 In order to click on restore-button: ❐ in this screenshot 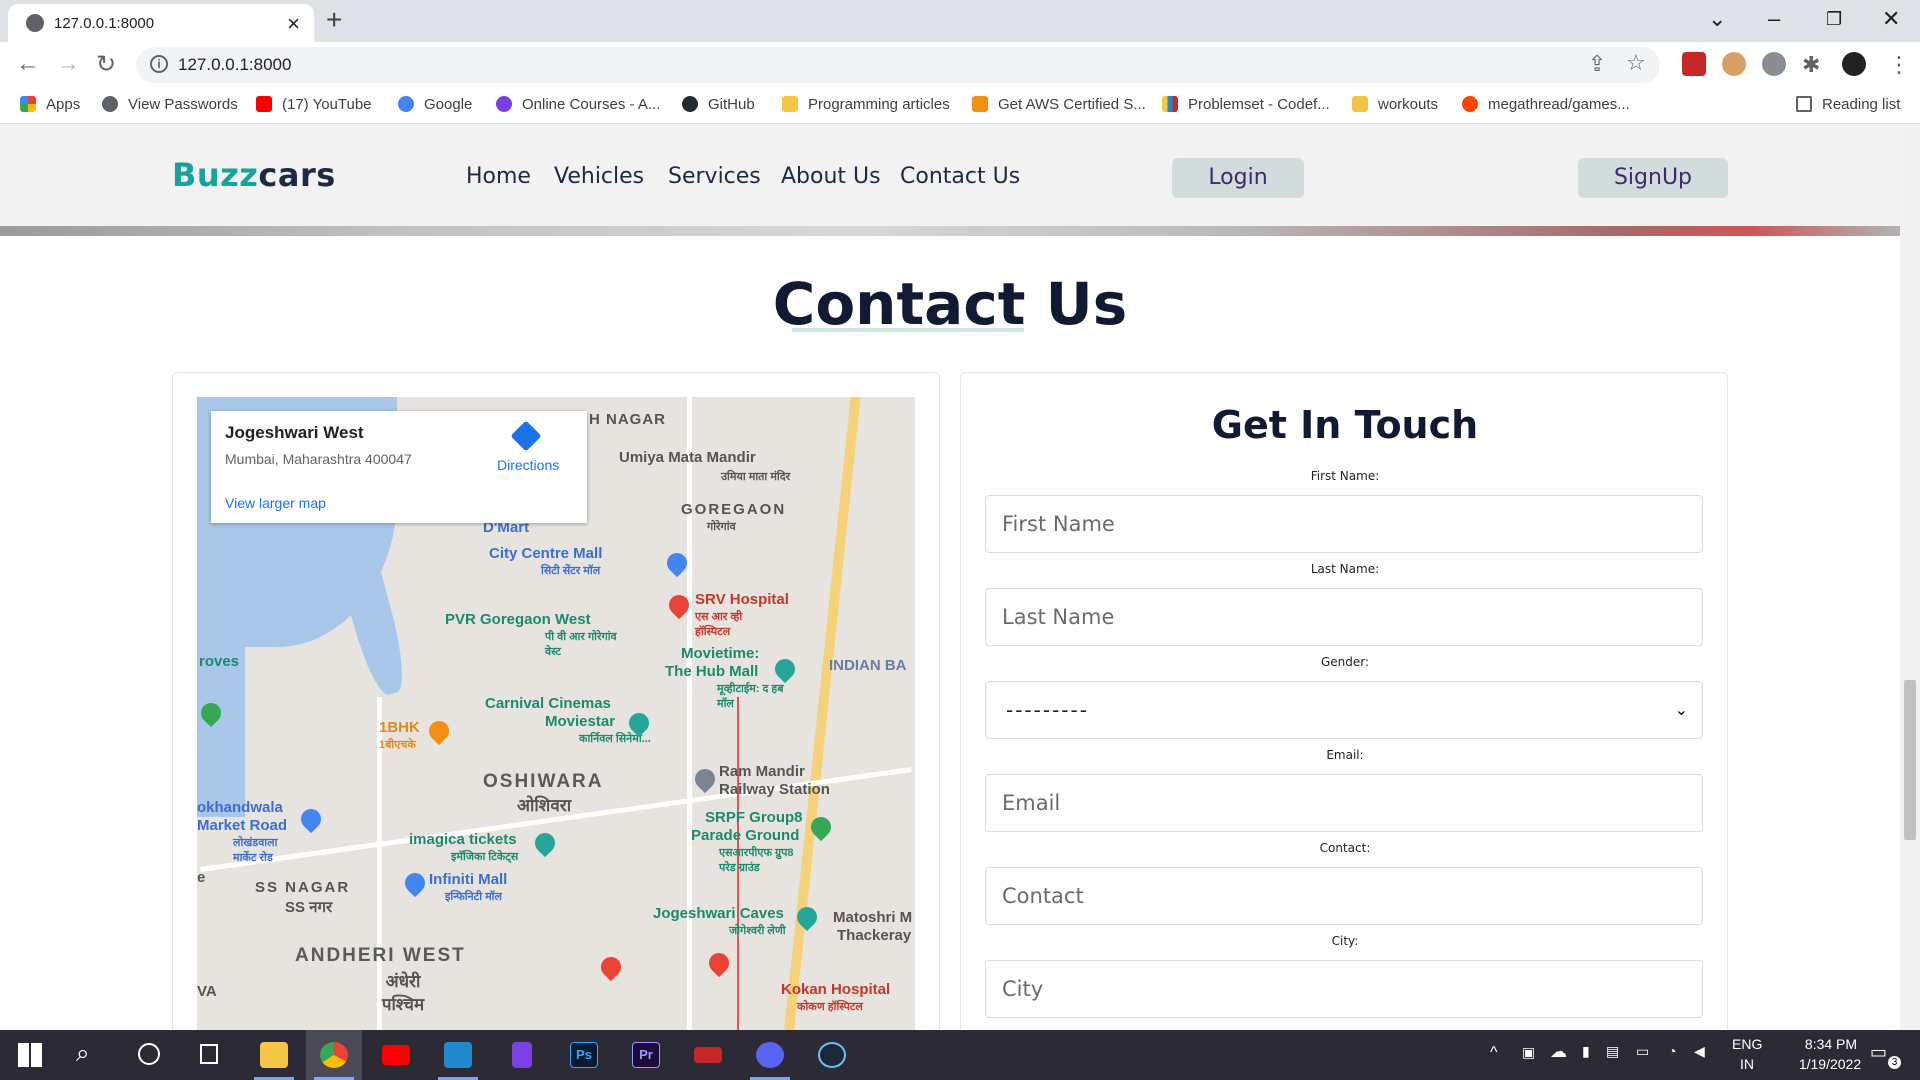, I will do `click(1834, 19)`.